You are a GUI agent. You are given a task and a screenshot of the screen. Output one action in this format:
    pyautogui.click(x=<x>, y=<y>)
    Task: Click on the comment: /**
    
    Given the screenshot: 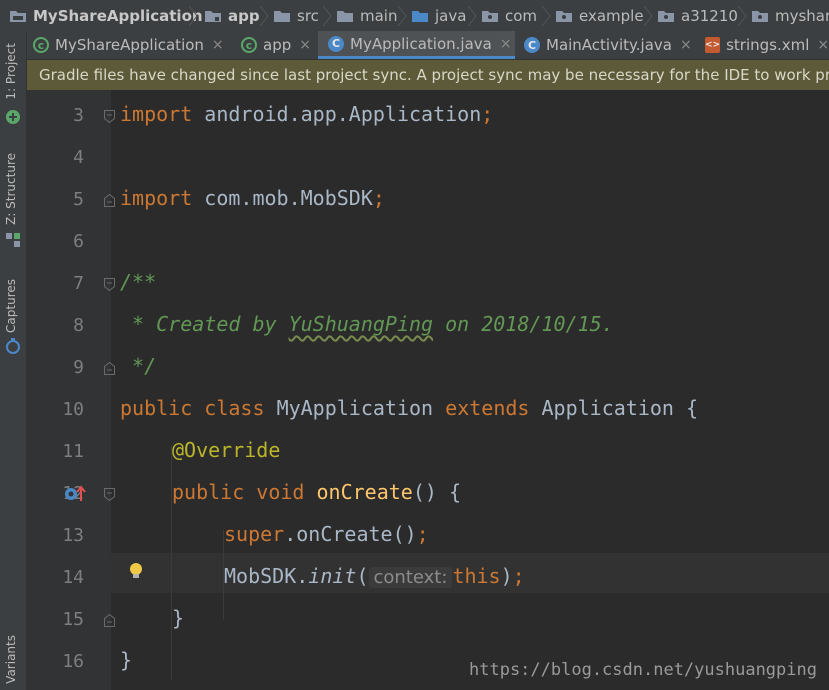 What is the action you would take?
    pyautogui.click(x=138, y=282)
    